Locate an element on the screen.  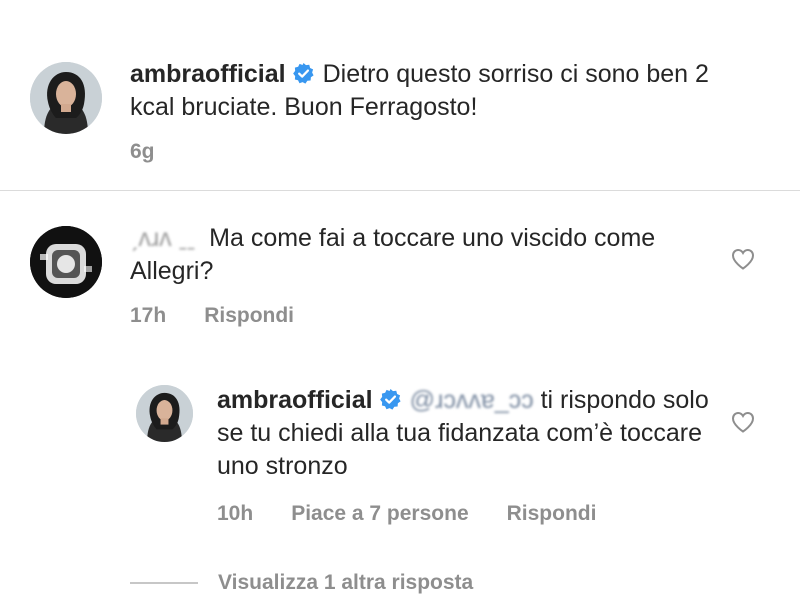
replies-line is located at coordinates (164, 583).